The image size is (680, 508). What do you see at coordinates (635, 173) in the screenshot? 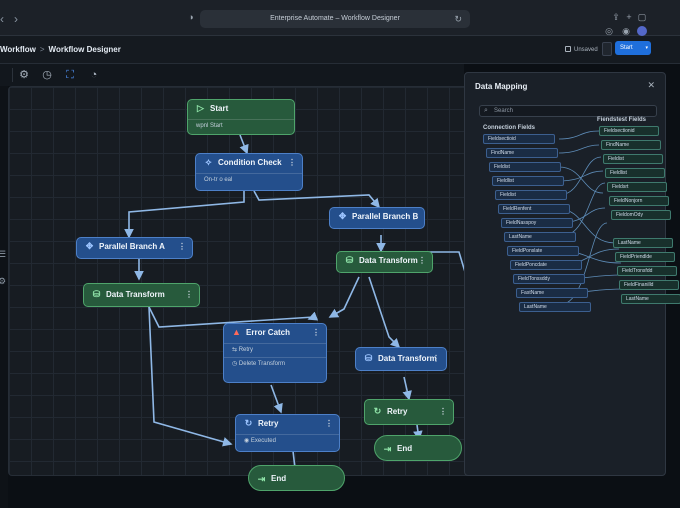
I see `target-field: Fieldlist` at bounding box center [635, 173].